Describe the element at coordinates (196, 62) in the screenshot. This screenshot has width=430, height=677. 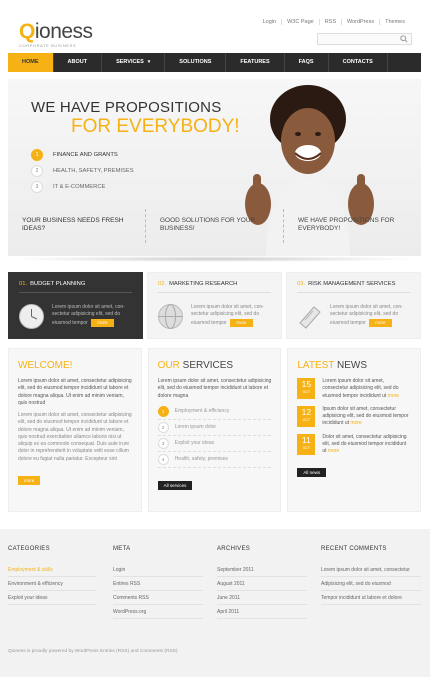
I see `nav-solutions: SOLUTIONS` at that location.